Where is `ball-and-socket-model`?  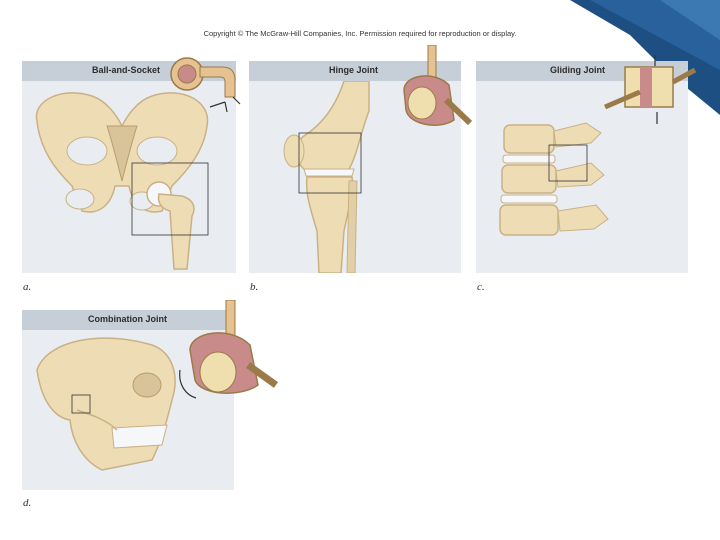 ball-and-socket-model is located at coordinates (205, 85).